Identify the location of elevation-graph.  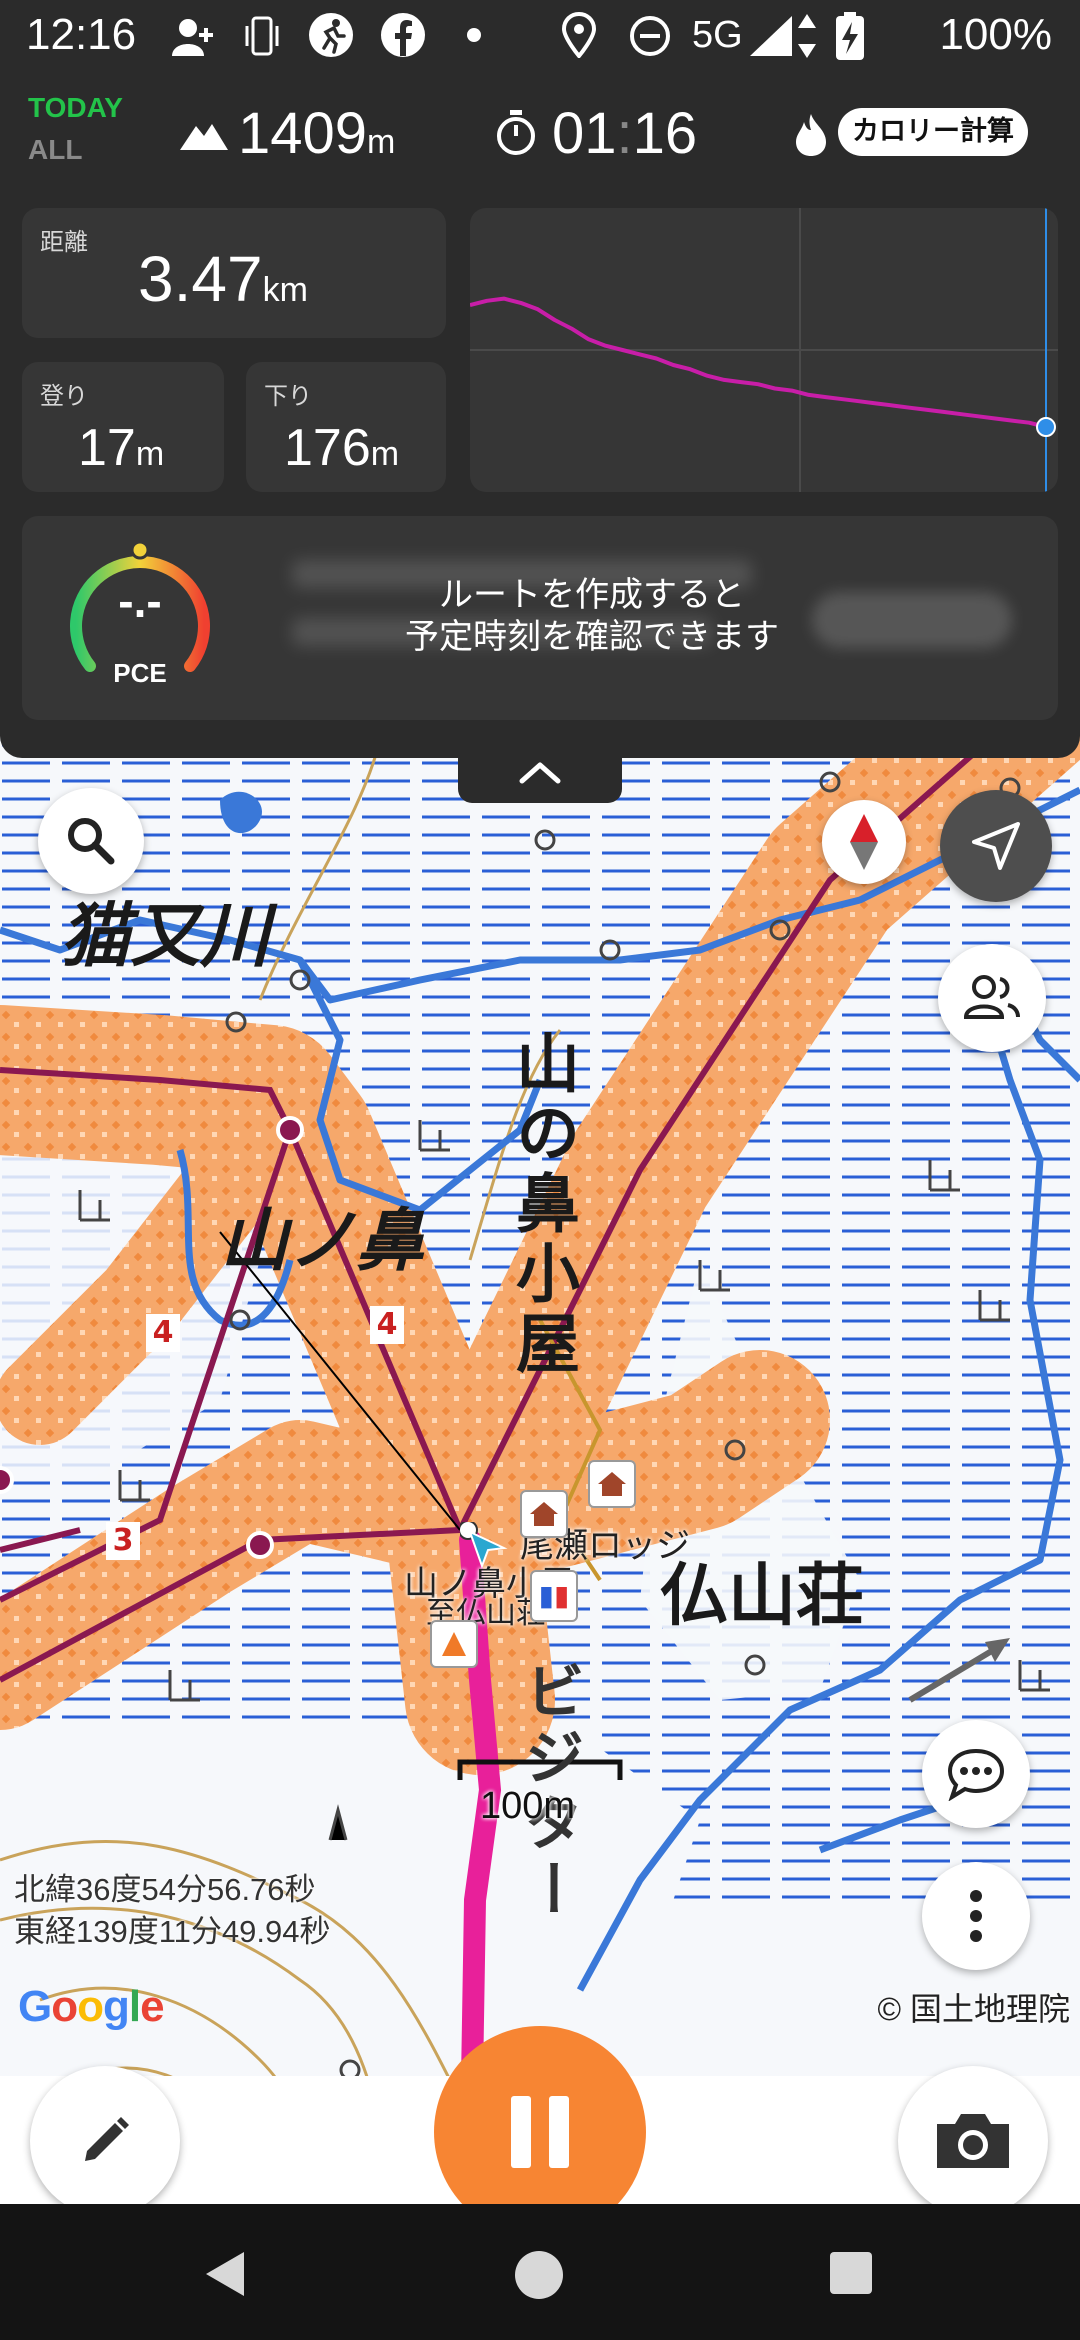
(764, 350).